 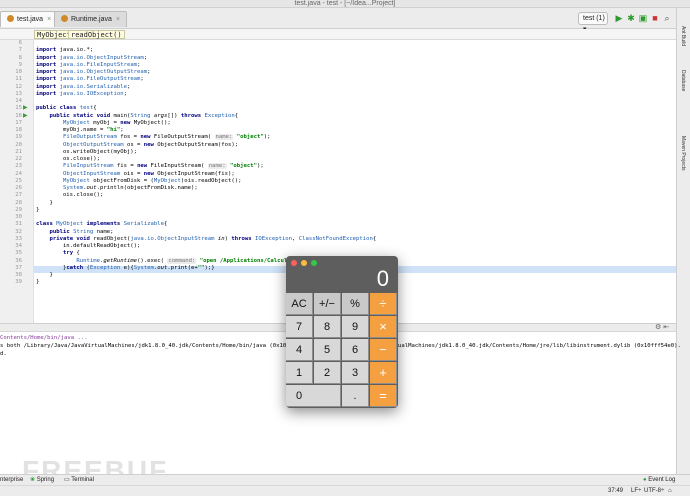 What do you see at coordinates (20, 57) in the screenshot?
I see `line-number: 8` at bounding box center [20, 57].